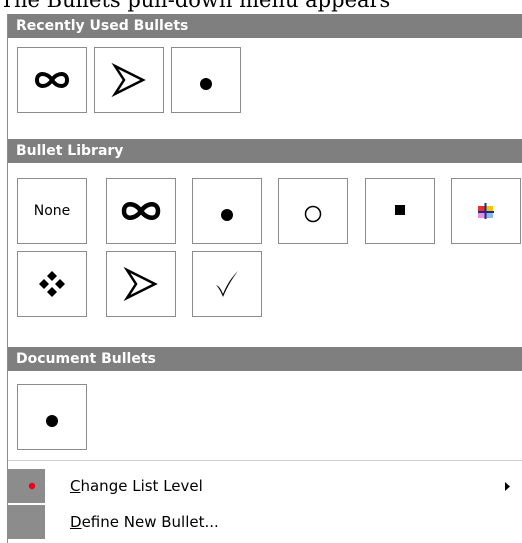 Image resolution: width=522 pixels, height=543 pixels. I want to click on library-bullet-arrowhead, so click(141, 284).